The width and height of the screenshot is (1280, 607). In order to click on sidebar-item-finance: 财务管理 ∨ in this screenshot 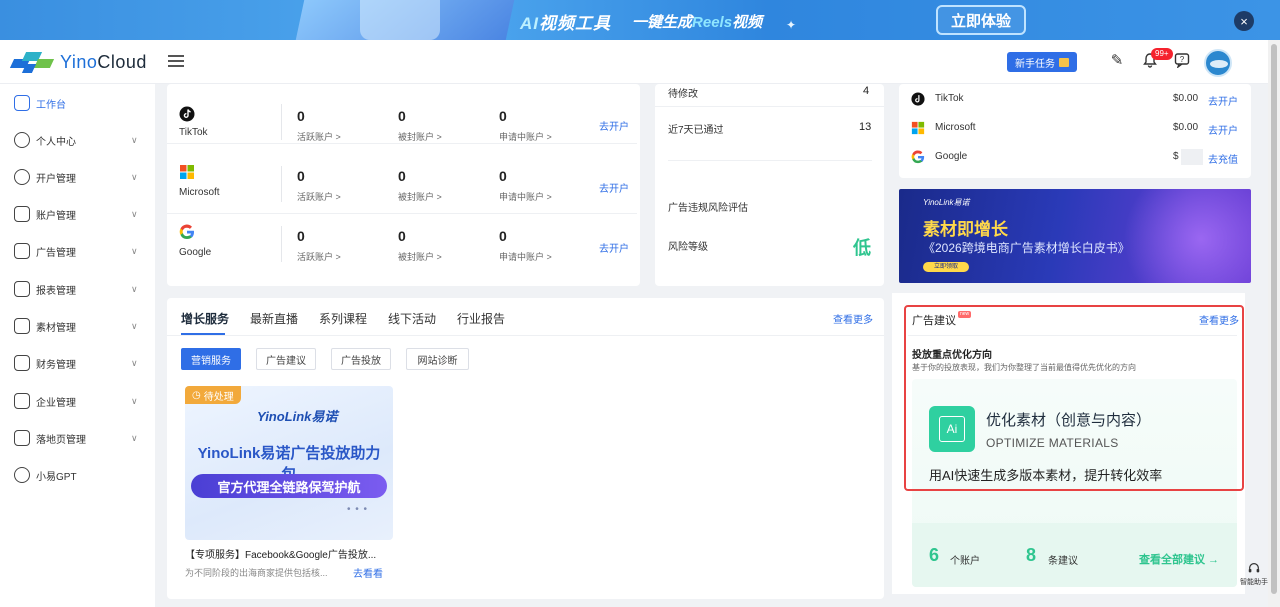, I will do `click(77, 363)`.